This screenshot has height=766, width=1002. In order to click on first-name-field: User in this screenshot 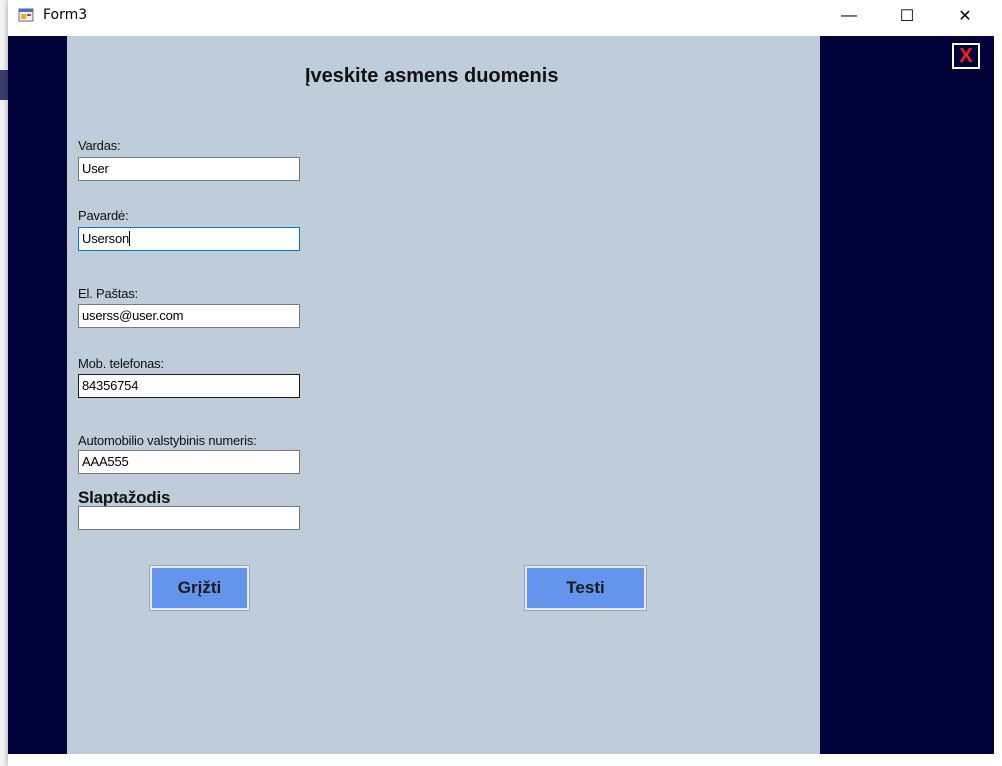, I will do `click(189, 169)`.